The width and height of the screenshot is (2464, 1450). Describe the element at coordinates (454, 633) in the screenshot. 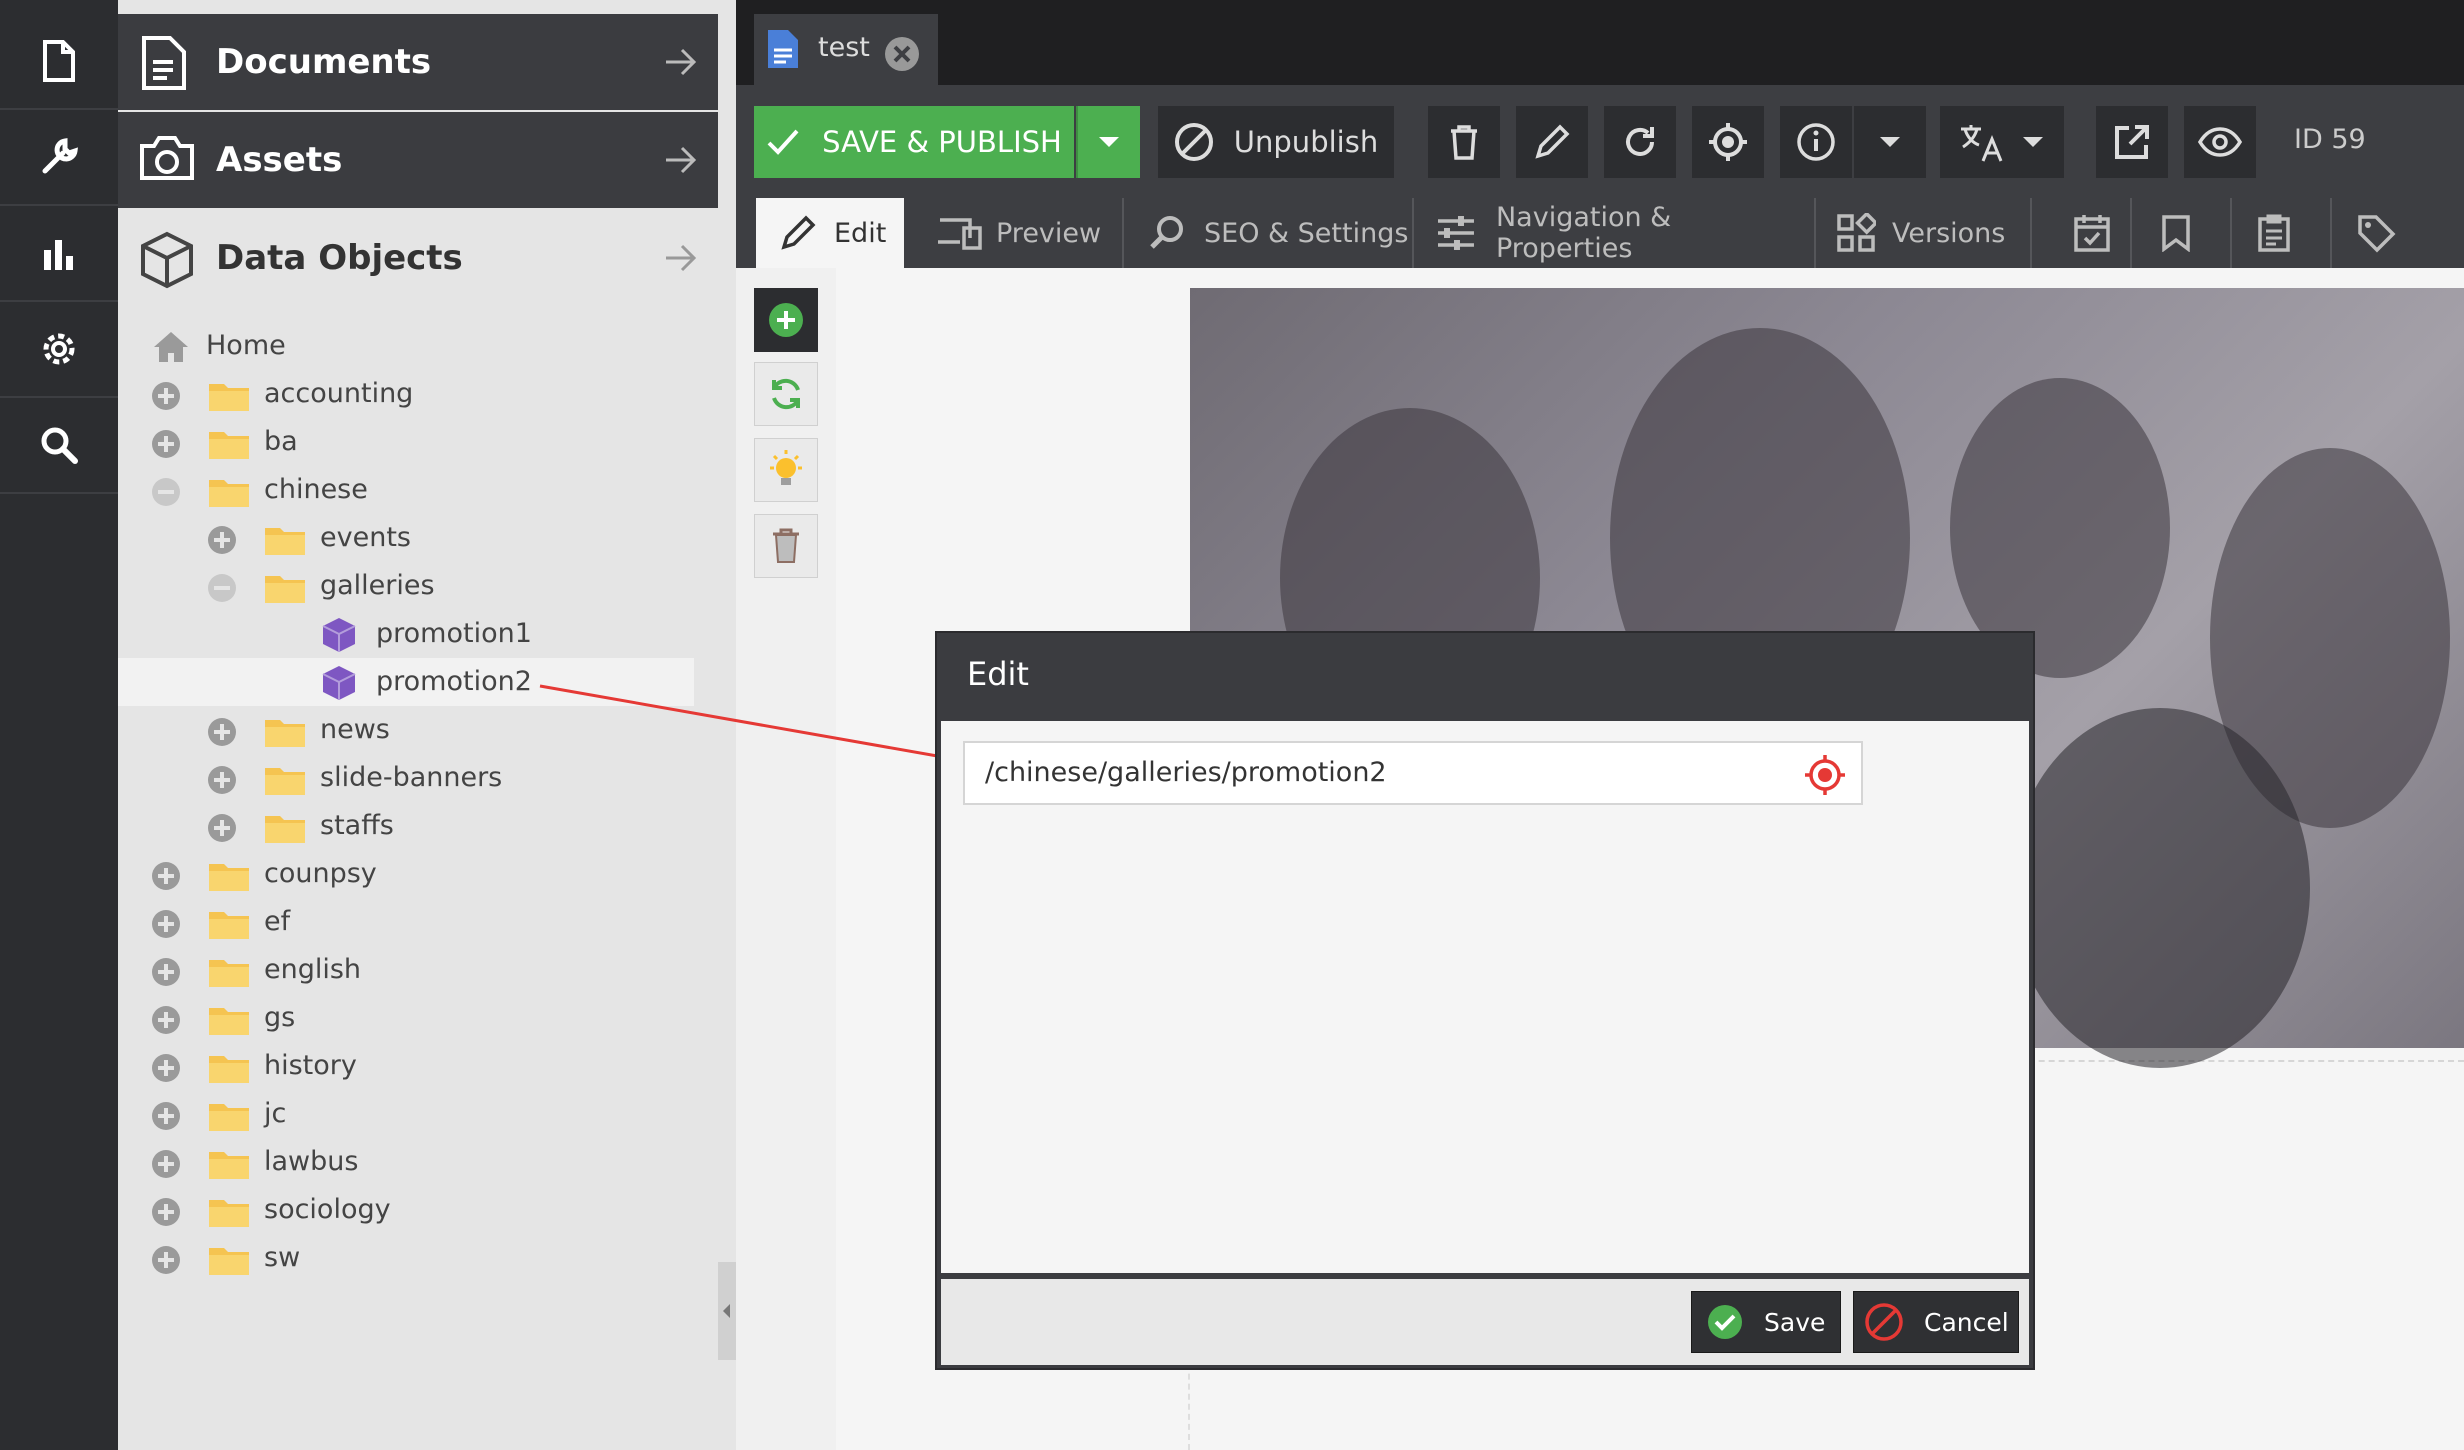

I see `tree-item-label: promotion1` at that location.